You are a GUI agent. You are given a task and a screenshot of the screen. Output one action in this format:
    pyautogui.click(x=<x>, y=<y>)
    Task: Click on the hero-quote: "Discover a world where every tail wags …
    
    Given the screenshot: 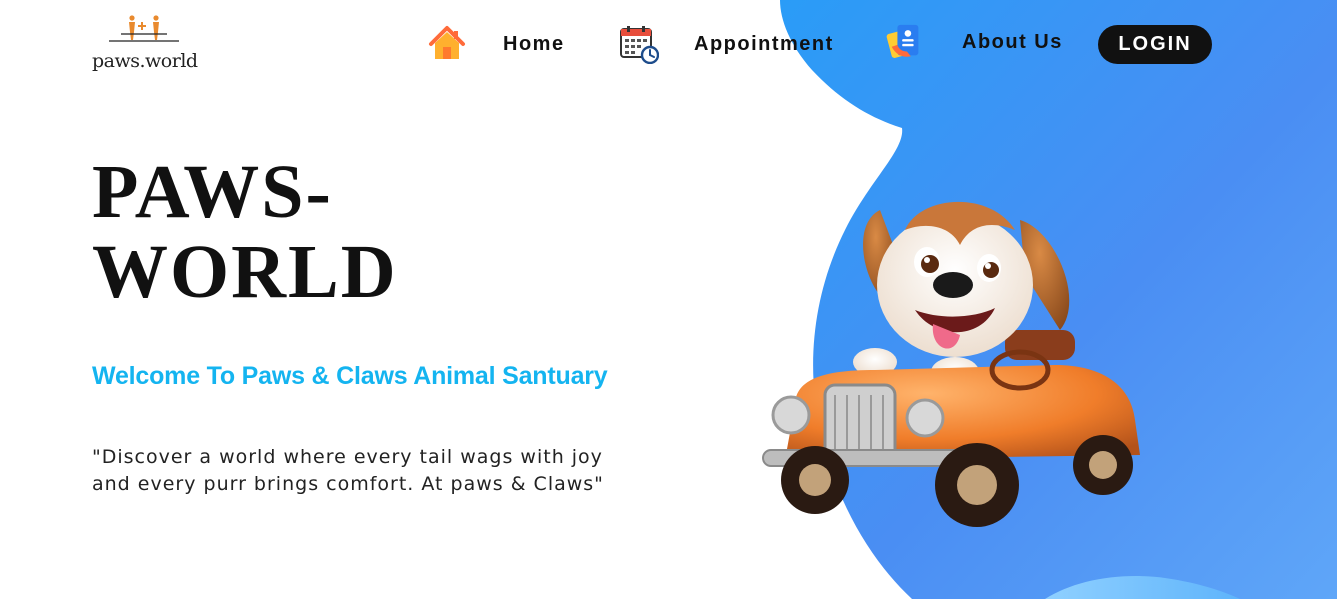 What is the action you would take?
    pyautogui.click(x=348, y=470)
    